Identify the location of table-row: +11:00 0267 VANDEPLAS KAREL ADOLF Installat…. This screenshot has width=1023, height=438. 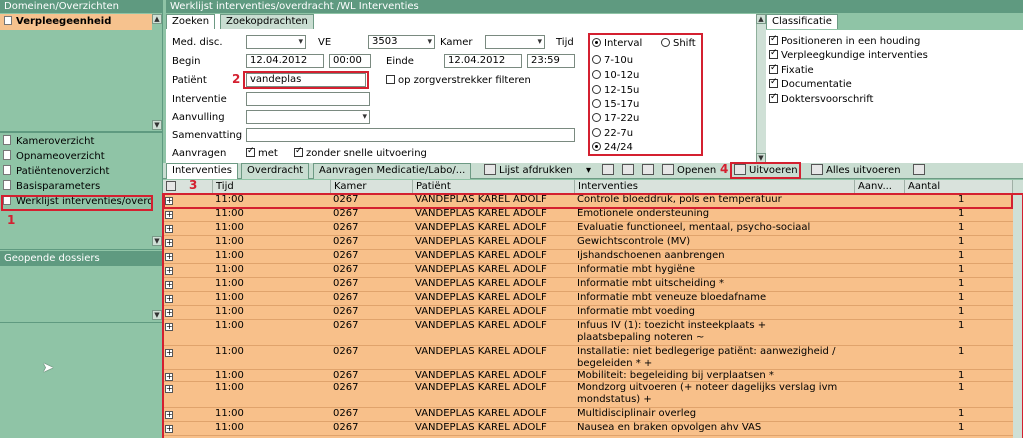
(588, 358).